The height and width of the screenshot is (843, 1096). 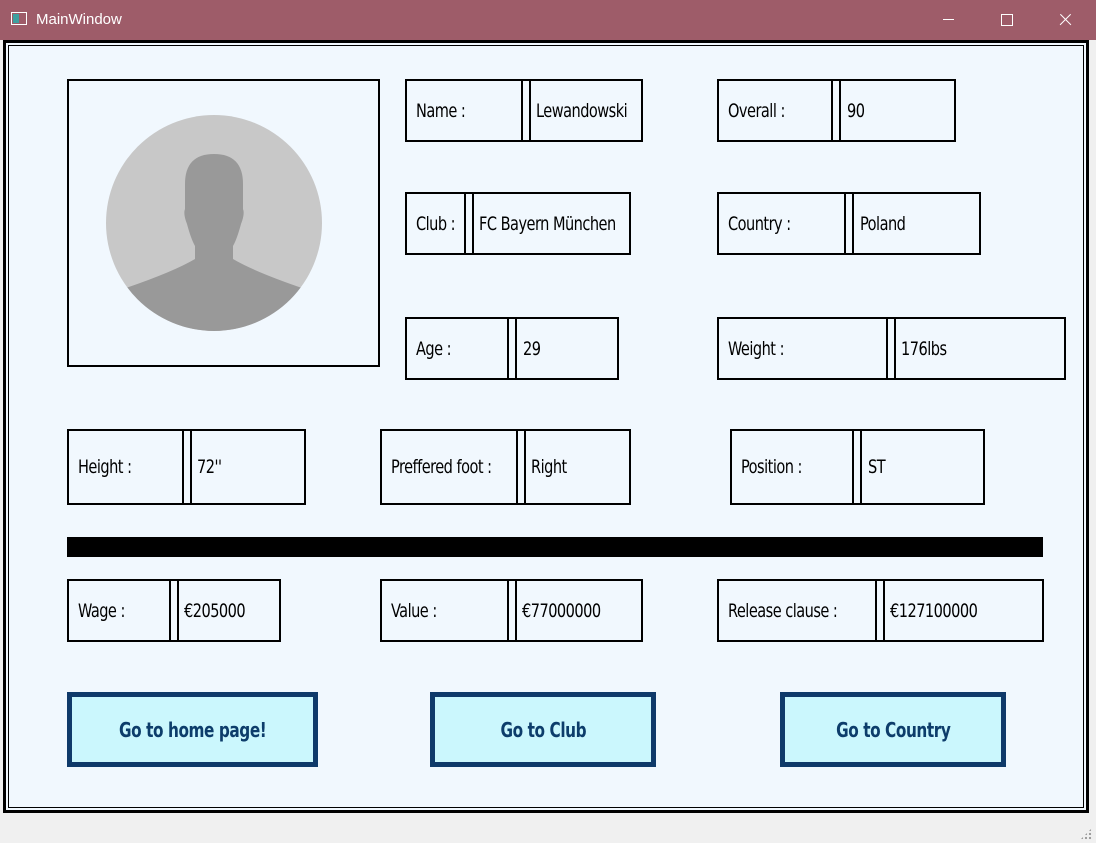 I want to click on release-clause-field: Release clause : €127100000, so click(x=880, y=610).